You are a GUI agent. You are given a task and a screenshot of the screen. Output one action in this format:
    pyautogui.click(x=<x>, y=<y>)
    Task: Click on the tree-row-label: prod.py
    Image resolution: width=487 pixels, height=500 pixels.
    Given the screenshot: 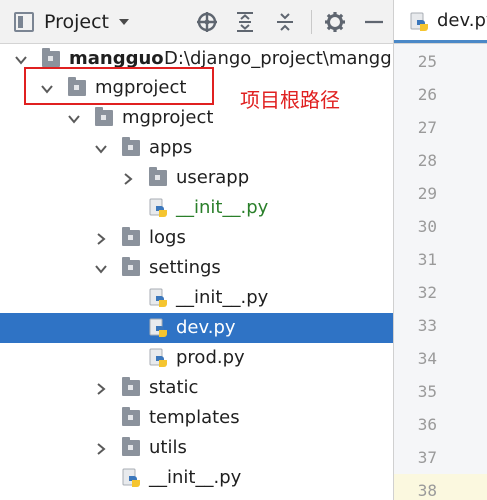 What is the action you would take?
    pyautogui.click(x=210, y=357)
    